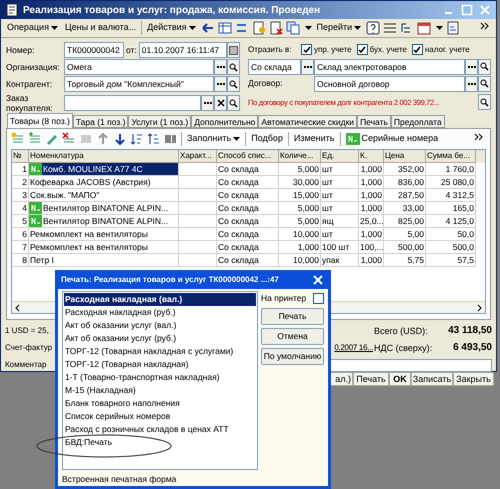 The image size is (500, 489). What do you see at coordinates (292, 357) in the screenshot?
I see `dialog-button: По умолчанию` at bounding box center [292, 357].